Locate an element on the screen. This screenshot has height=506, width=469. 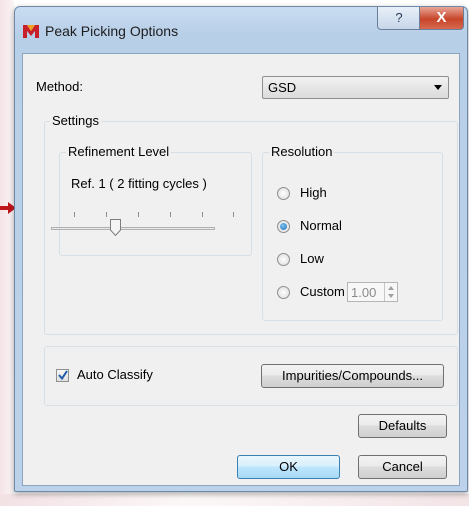
help-icon: ? is located at coordinates (399, 17).